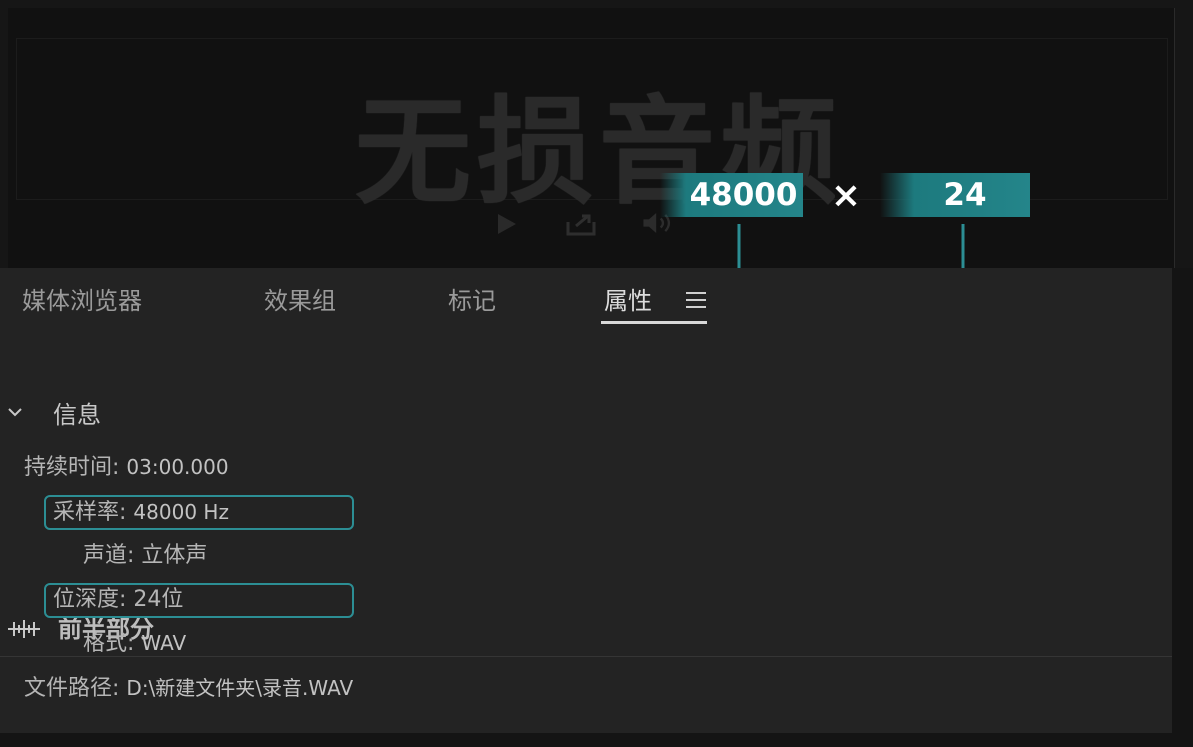  Describe the element at coordinates (177, 467) in the screenshot. I see `info-duration-value: 03:00.000` at that location.